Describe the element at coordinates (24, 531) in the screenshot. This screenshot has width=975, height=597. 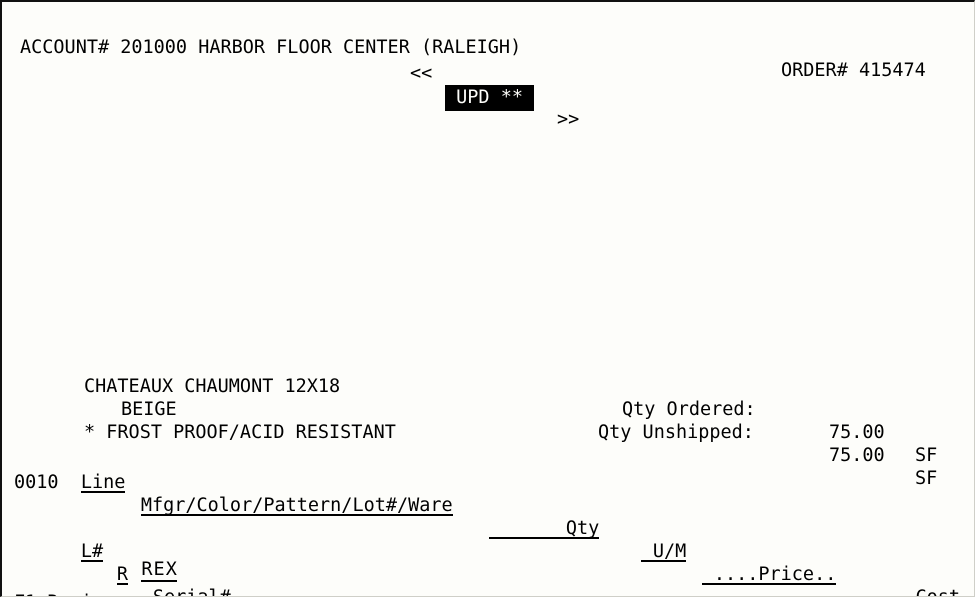
I see `grid-data-row-2: B 080504 R LP .` at that location.